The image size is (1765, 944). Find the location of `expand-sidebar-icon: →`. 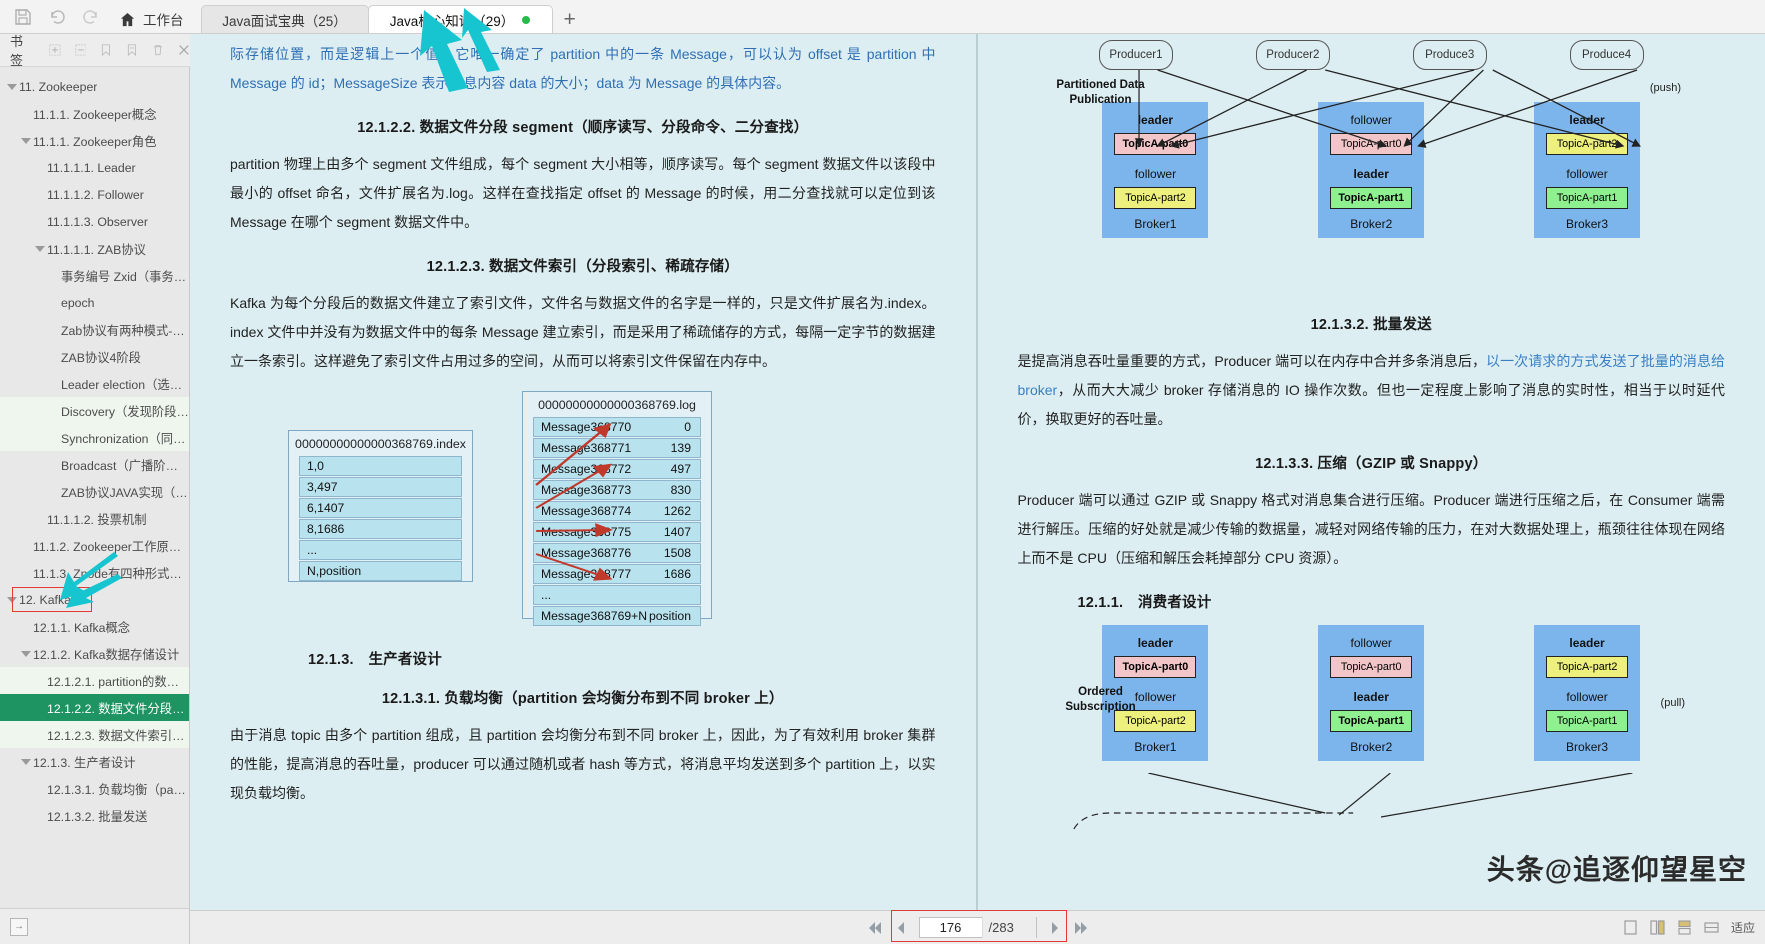

expand-sidebar-icon: → is located at coordinates (19, 926).